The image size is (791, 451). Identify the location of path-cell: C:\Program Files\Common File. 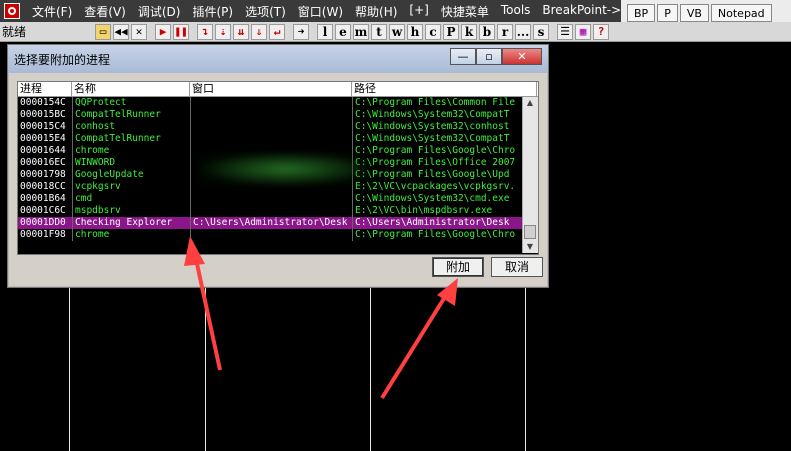
(436, 103).